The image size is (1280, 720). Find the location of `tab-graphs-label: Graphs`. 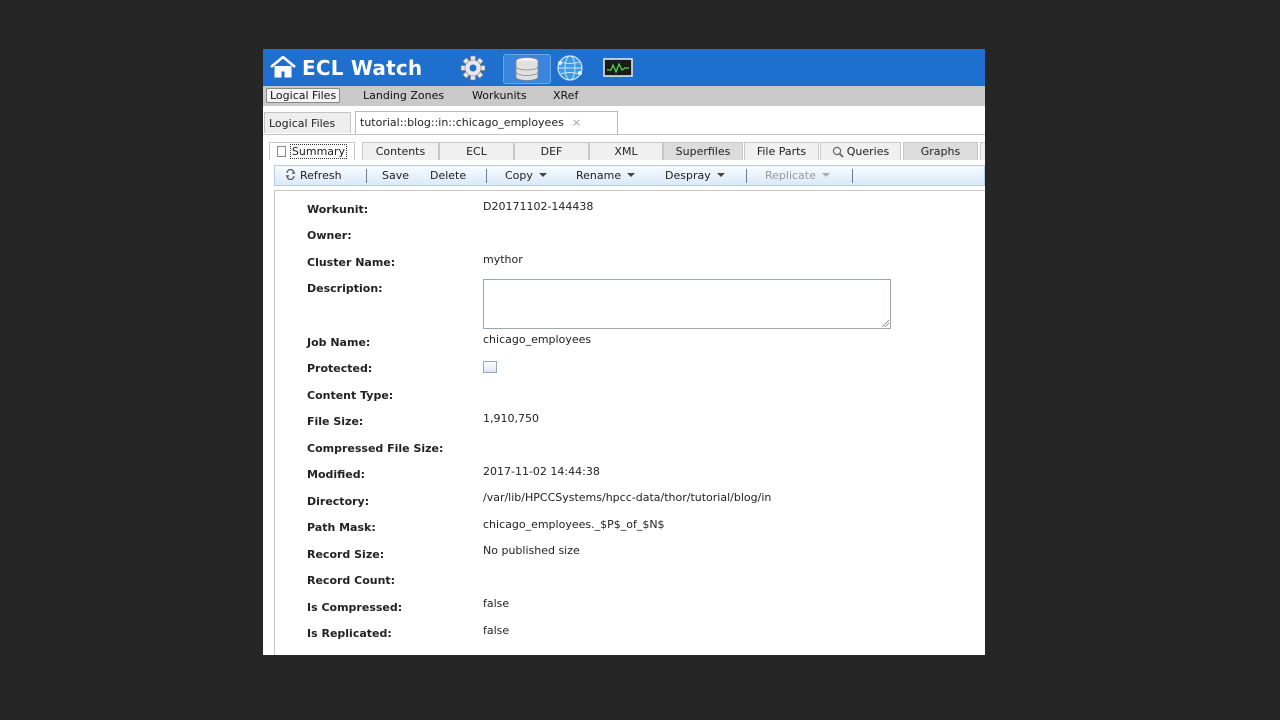

tab-graphs-label: Graphs is located at coordinates (940, 151).